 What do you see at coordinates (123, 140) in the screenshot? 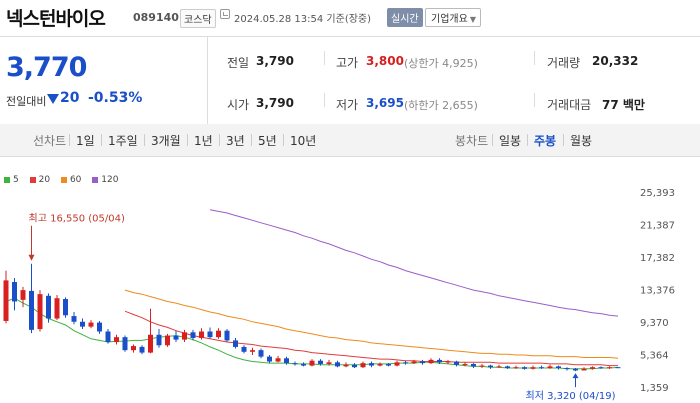
I see `tab-1w: 1주일` at bounding box center [123, 140].